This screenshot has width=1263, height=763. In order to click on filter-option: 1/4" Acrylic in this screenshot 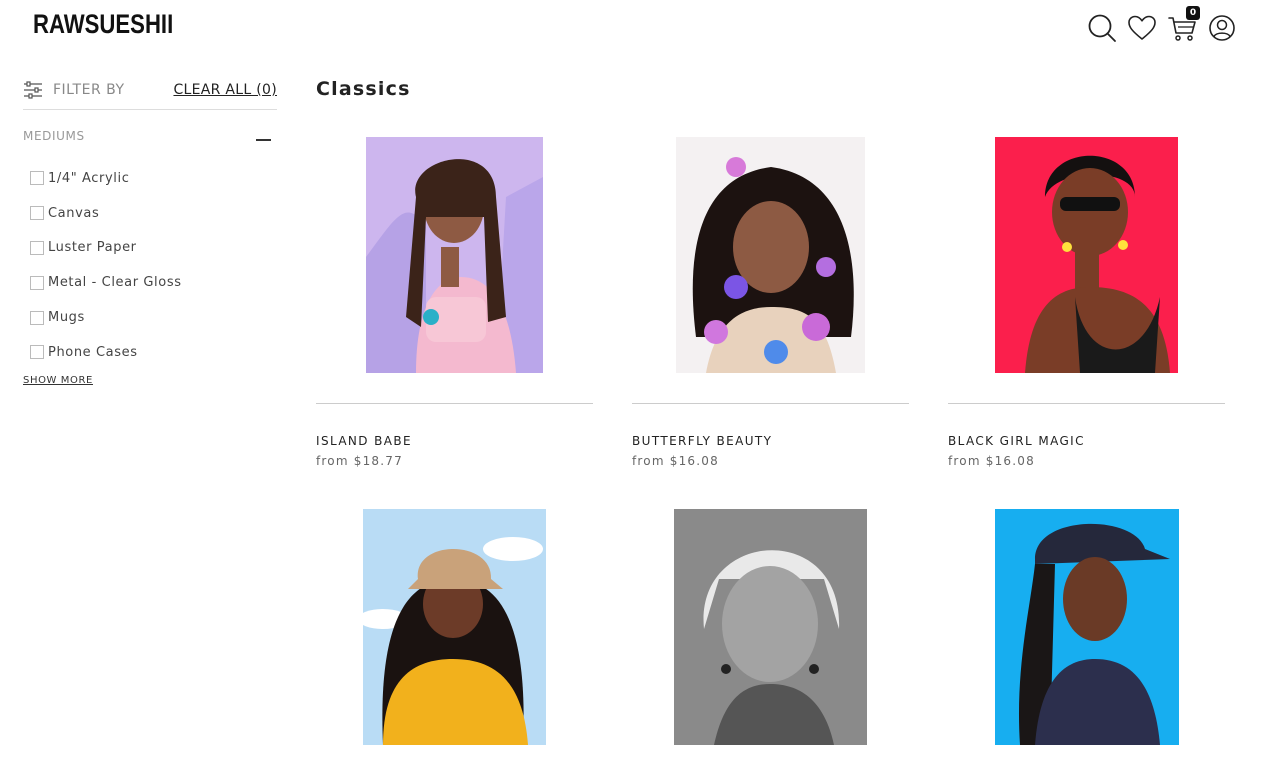, I will do `click(106, 178)`.